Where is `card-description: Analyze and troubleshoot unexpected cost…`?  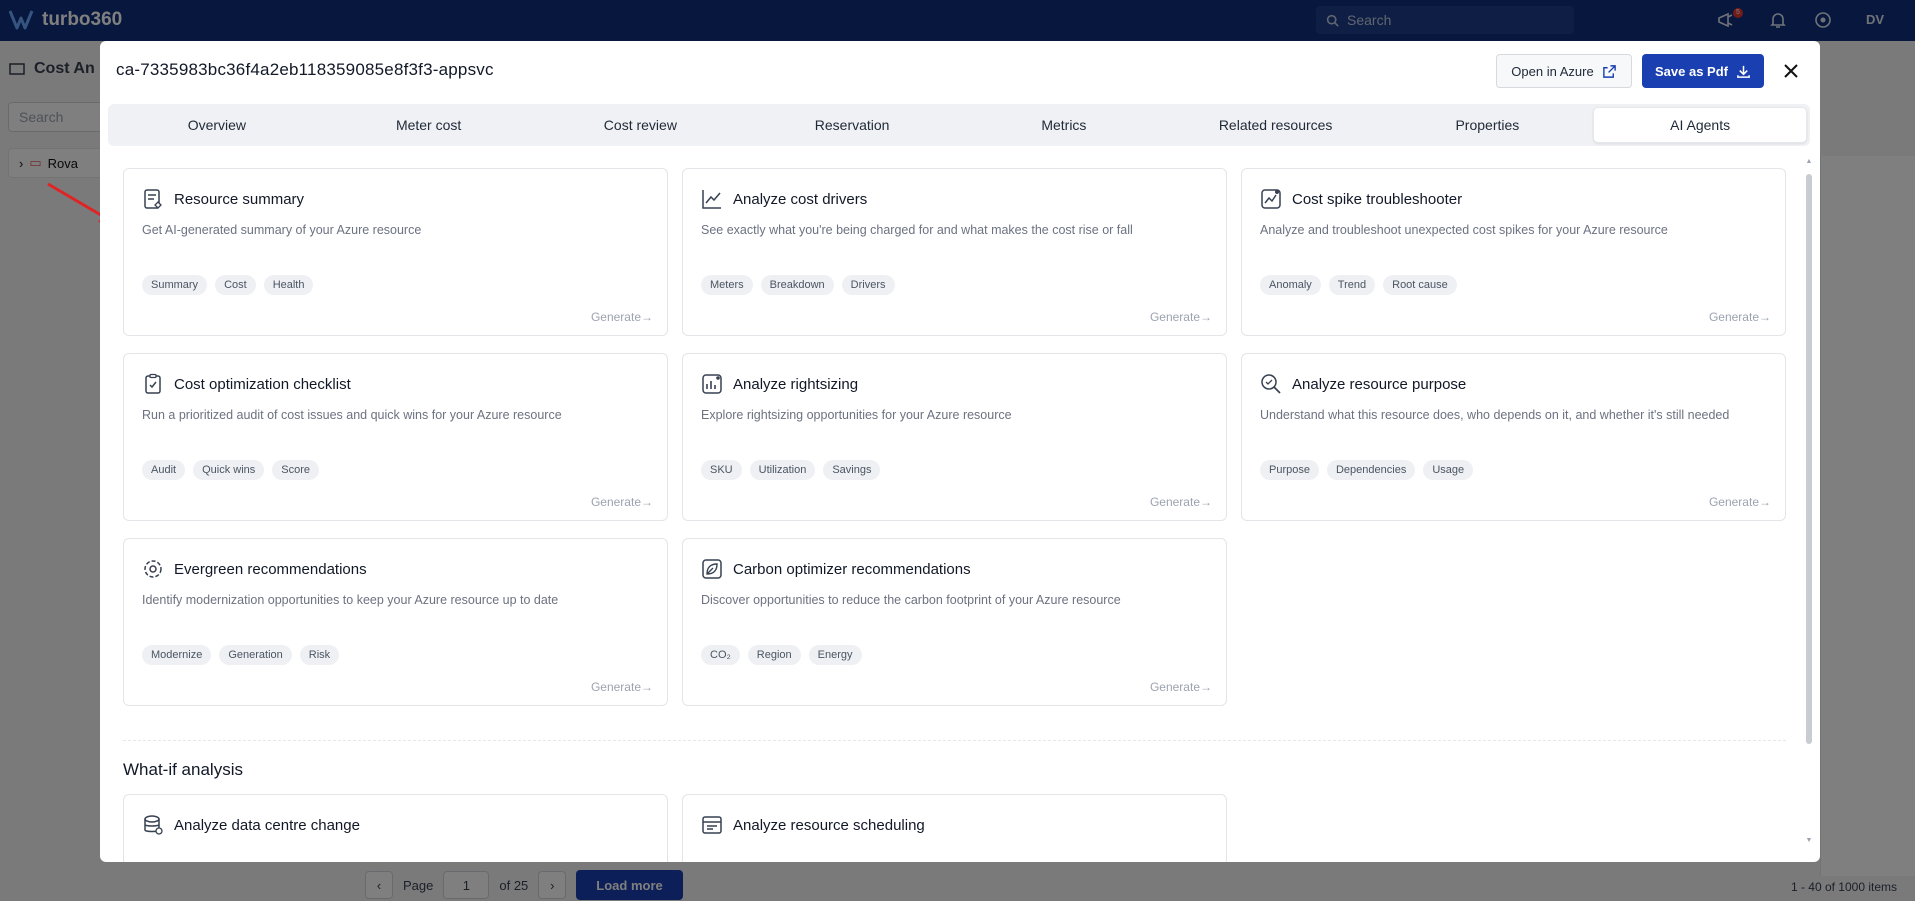
card-description: Analyze and troubleshoot unexpected cost… is located at coordinates (1464, 230).